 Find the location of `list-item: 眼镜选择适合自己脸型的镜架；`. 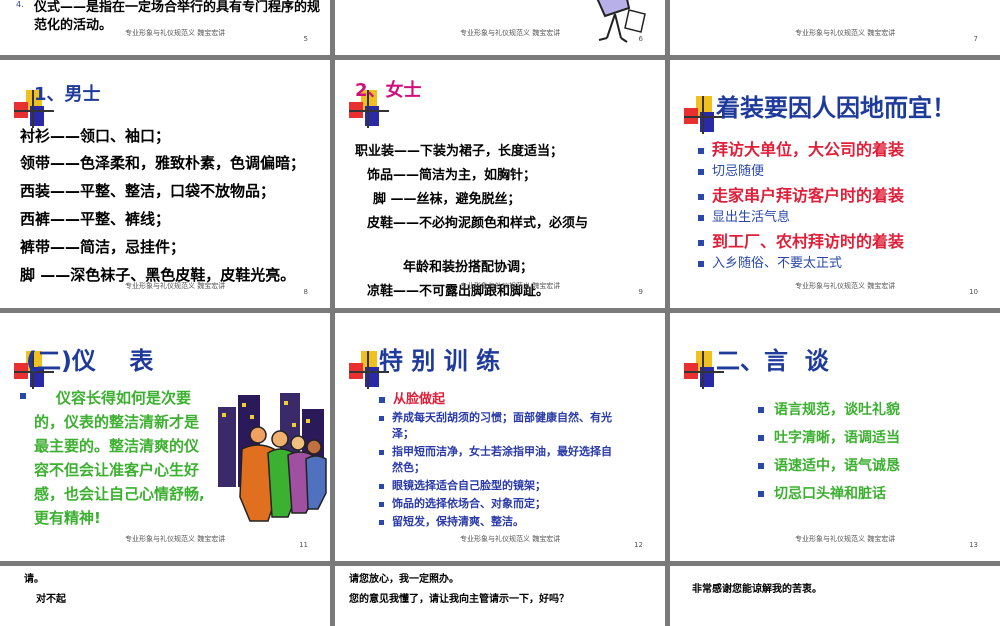

list-item: 眼镜选择适合自己脸型的镜架； is located at coordinates (462, 485).